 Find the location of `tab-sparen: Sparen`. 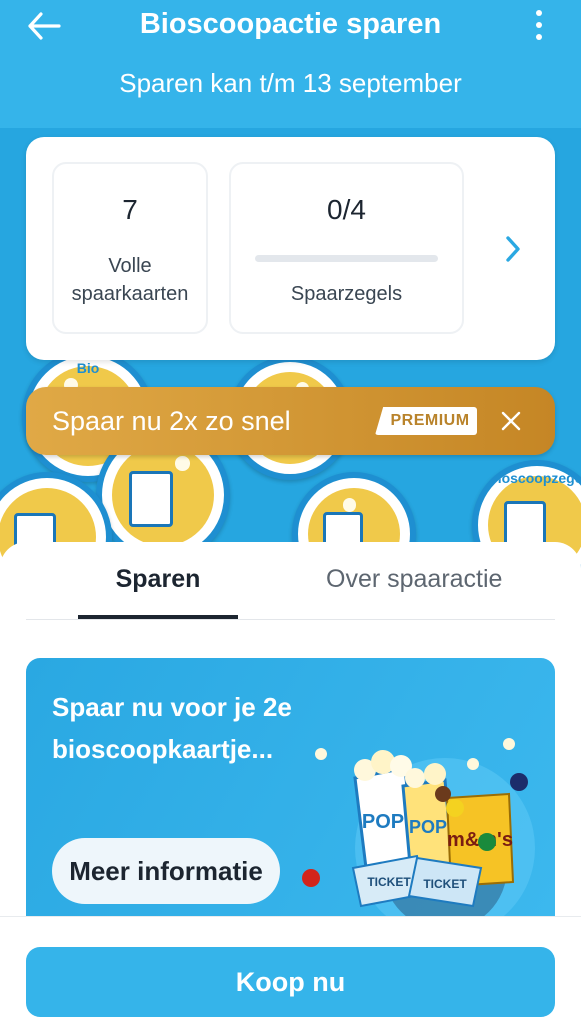

tab-sparen: Sparen is located at coordinates (158, 579).